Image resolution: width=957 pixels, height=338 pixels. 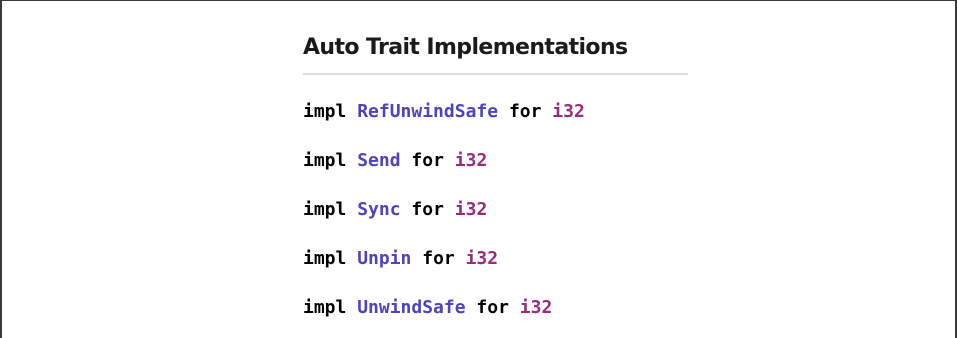 I want to click on trait-link-sync: Sync, so click(x=378, y=209).